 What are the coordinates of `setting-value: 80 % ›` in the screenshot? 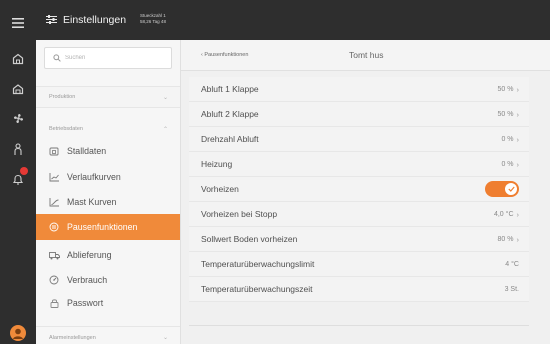 It's located at (508, 239).